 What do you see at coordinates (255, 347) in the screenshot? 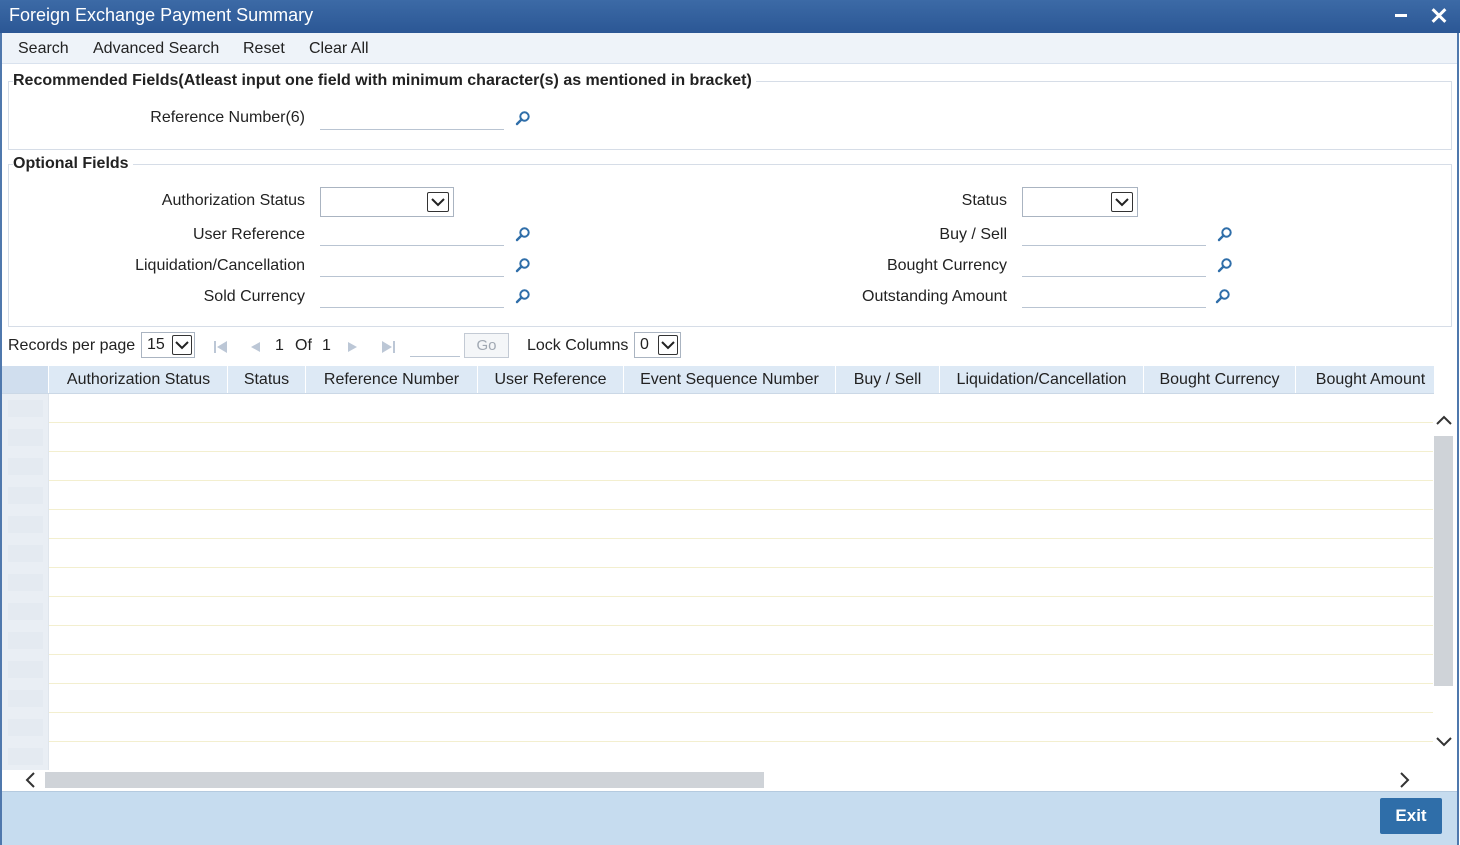
I see `previous-page-icon` at bounding box center [255, 347].